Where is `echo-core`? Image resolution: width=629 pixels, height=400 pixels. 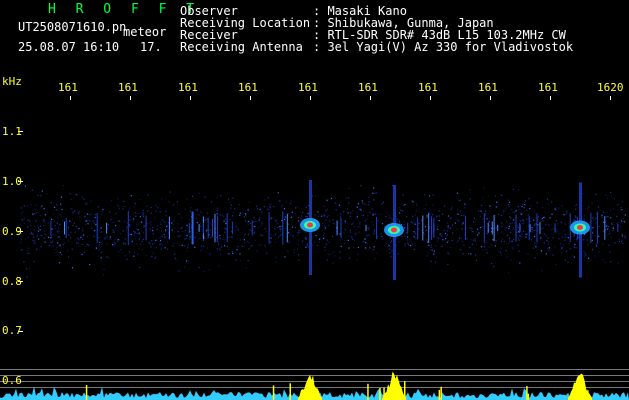 echo-core is located at coordinates (580, 227).